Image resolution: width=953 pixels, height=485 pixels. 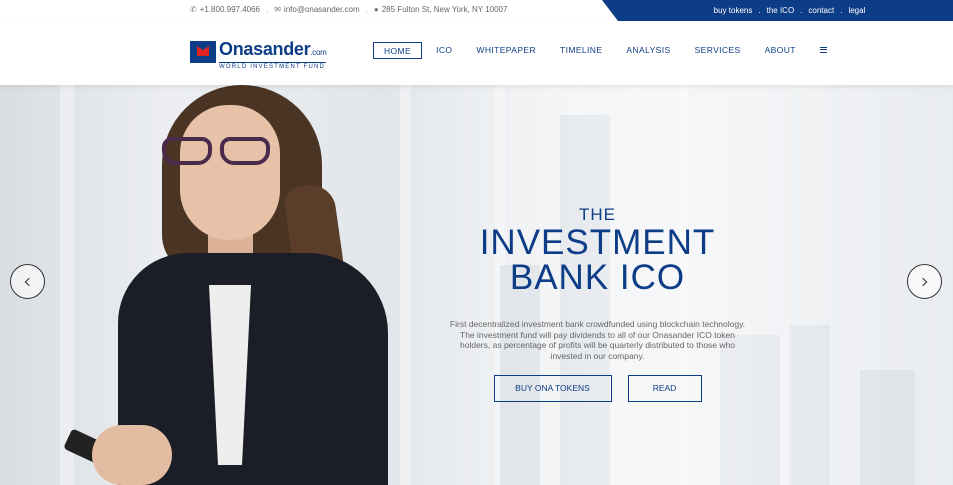 I want to click on contact-email: info@onasander.com, so click(x=322, y=9).